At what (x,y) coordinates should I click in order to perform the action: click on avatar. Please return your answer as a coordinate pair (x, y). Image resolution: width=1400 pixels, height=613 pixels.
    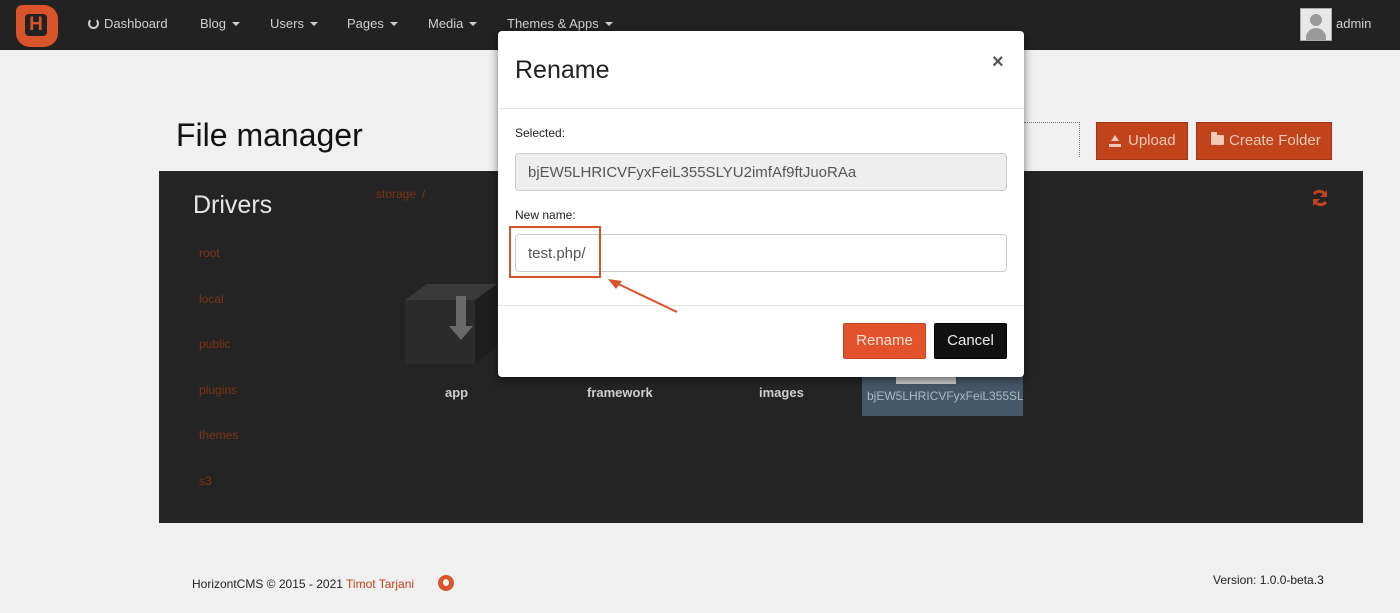
    Looking at the image, I should click on (1316, 24).